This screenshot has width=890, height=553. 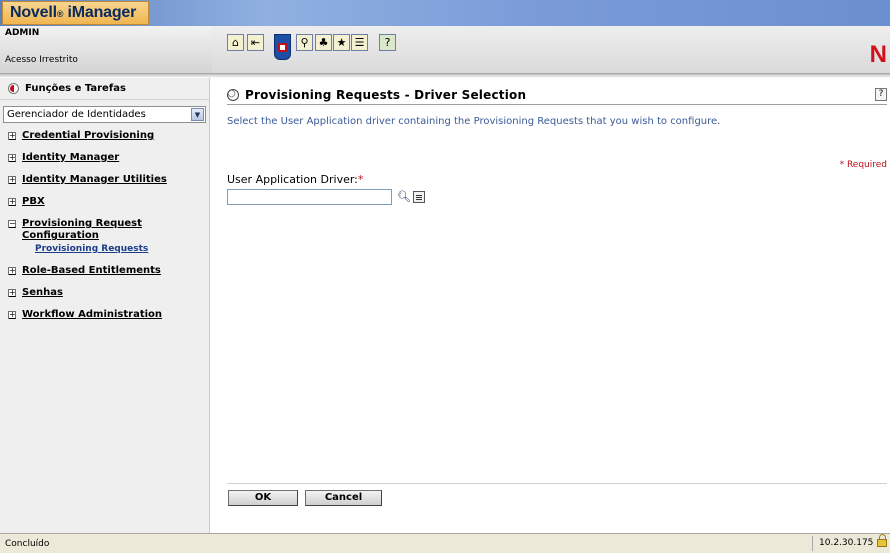 What do you see at coordinates (235, 42) in the screenshot?
I see `home-icon: ⌂` at bounding box center [235, 42].